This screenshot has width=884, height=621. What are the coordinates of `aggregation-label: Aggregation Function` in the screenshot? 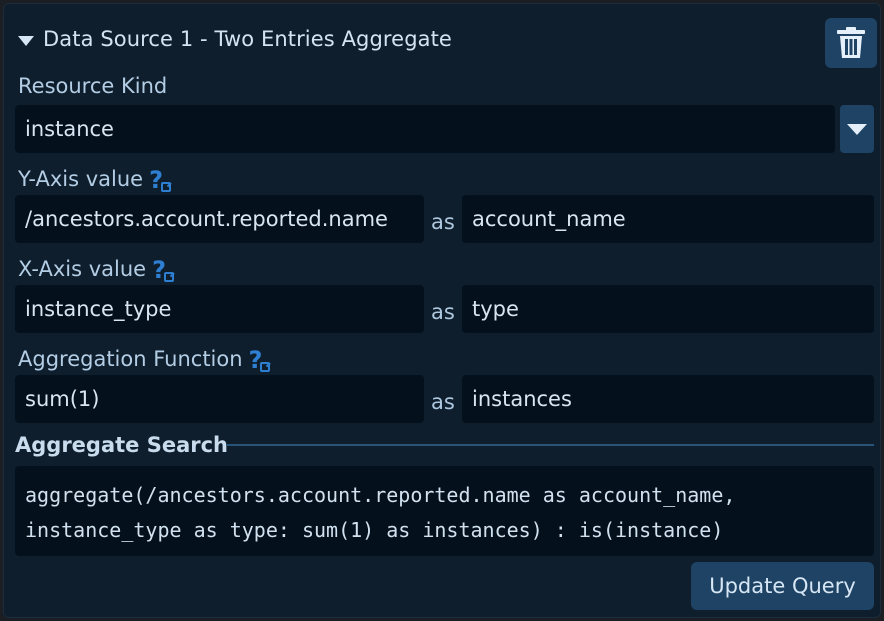 It's located at (130, 359).